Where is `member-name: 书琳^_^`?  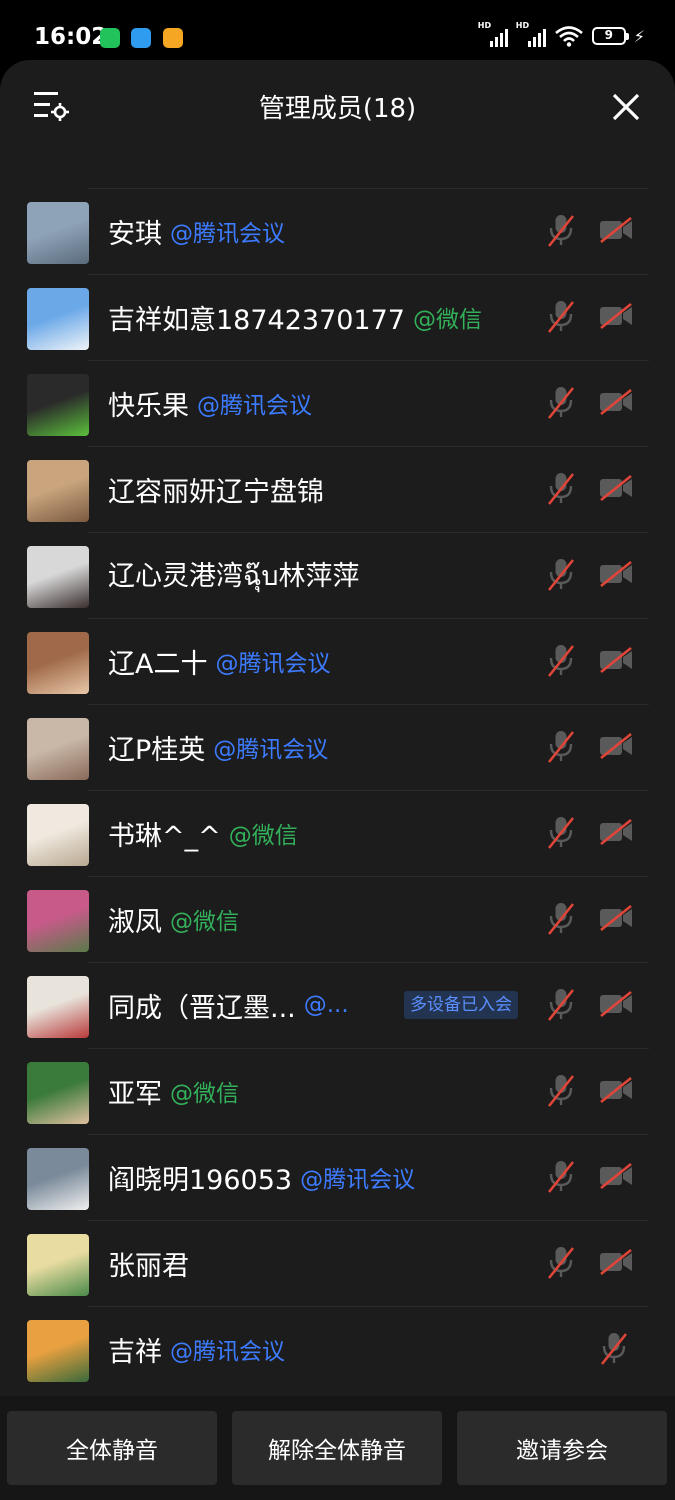
member-name: 书琳^_^ is located at coordinates (164, 836).